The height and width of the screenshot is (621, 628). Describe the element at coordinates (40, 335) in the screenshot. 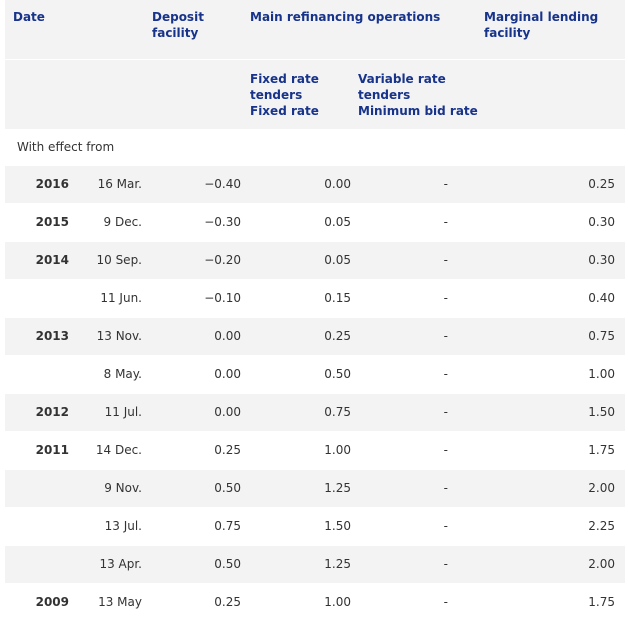

I see `cell-year: 2013` at that location.